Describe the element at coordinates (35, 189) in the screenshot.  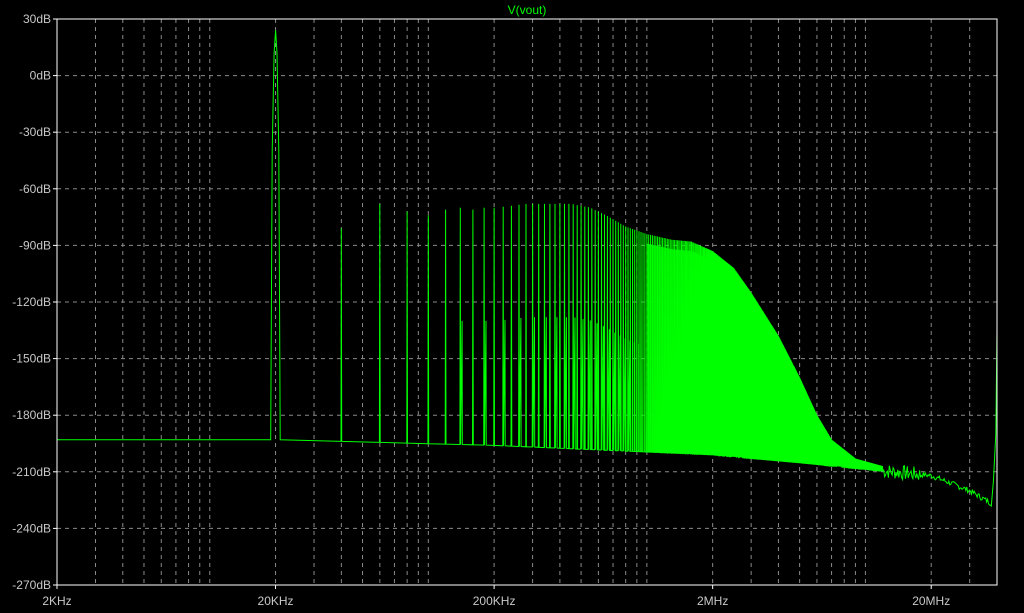
I see `y-tick-label: -60dB` at that location.